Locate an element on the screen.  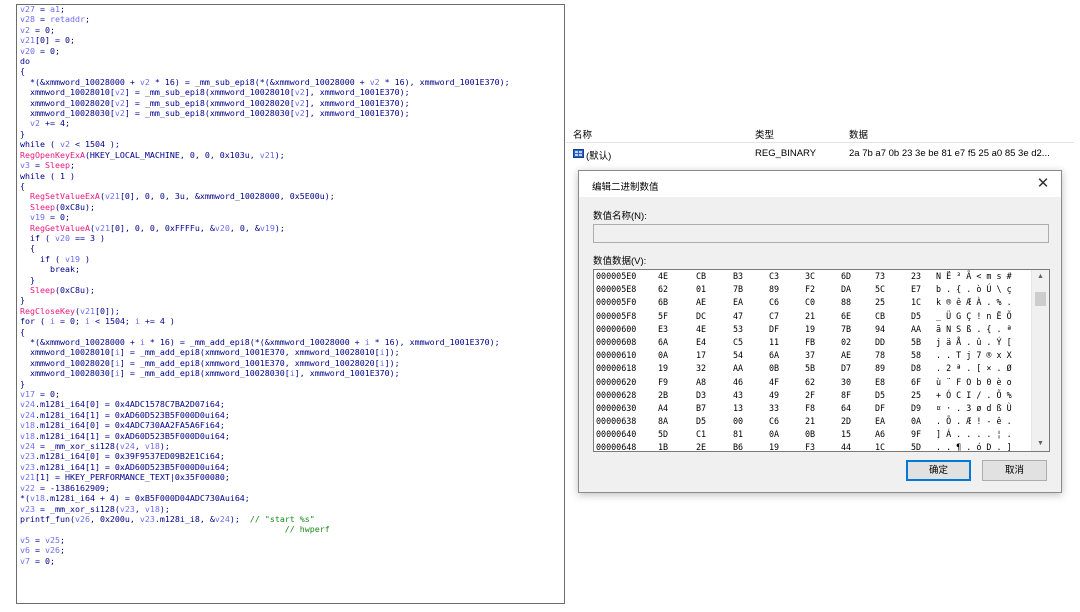
hex-address: 00000630 is located at coordinates (616, 407).